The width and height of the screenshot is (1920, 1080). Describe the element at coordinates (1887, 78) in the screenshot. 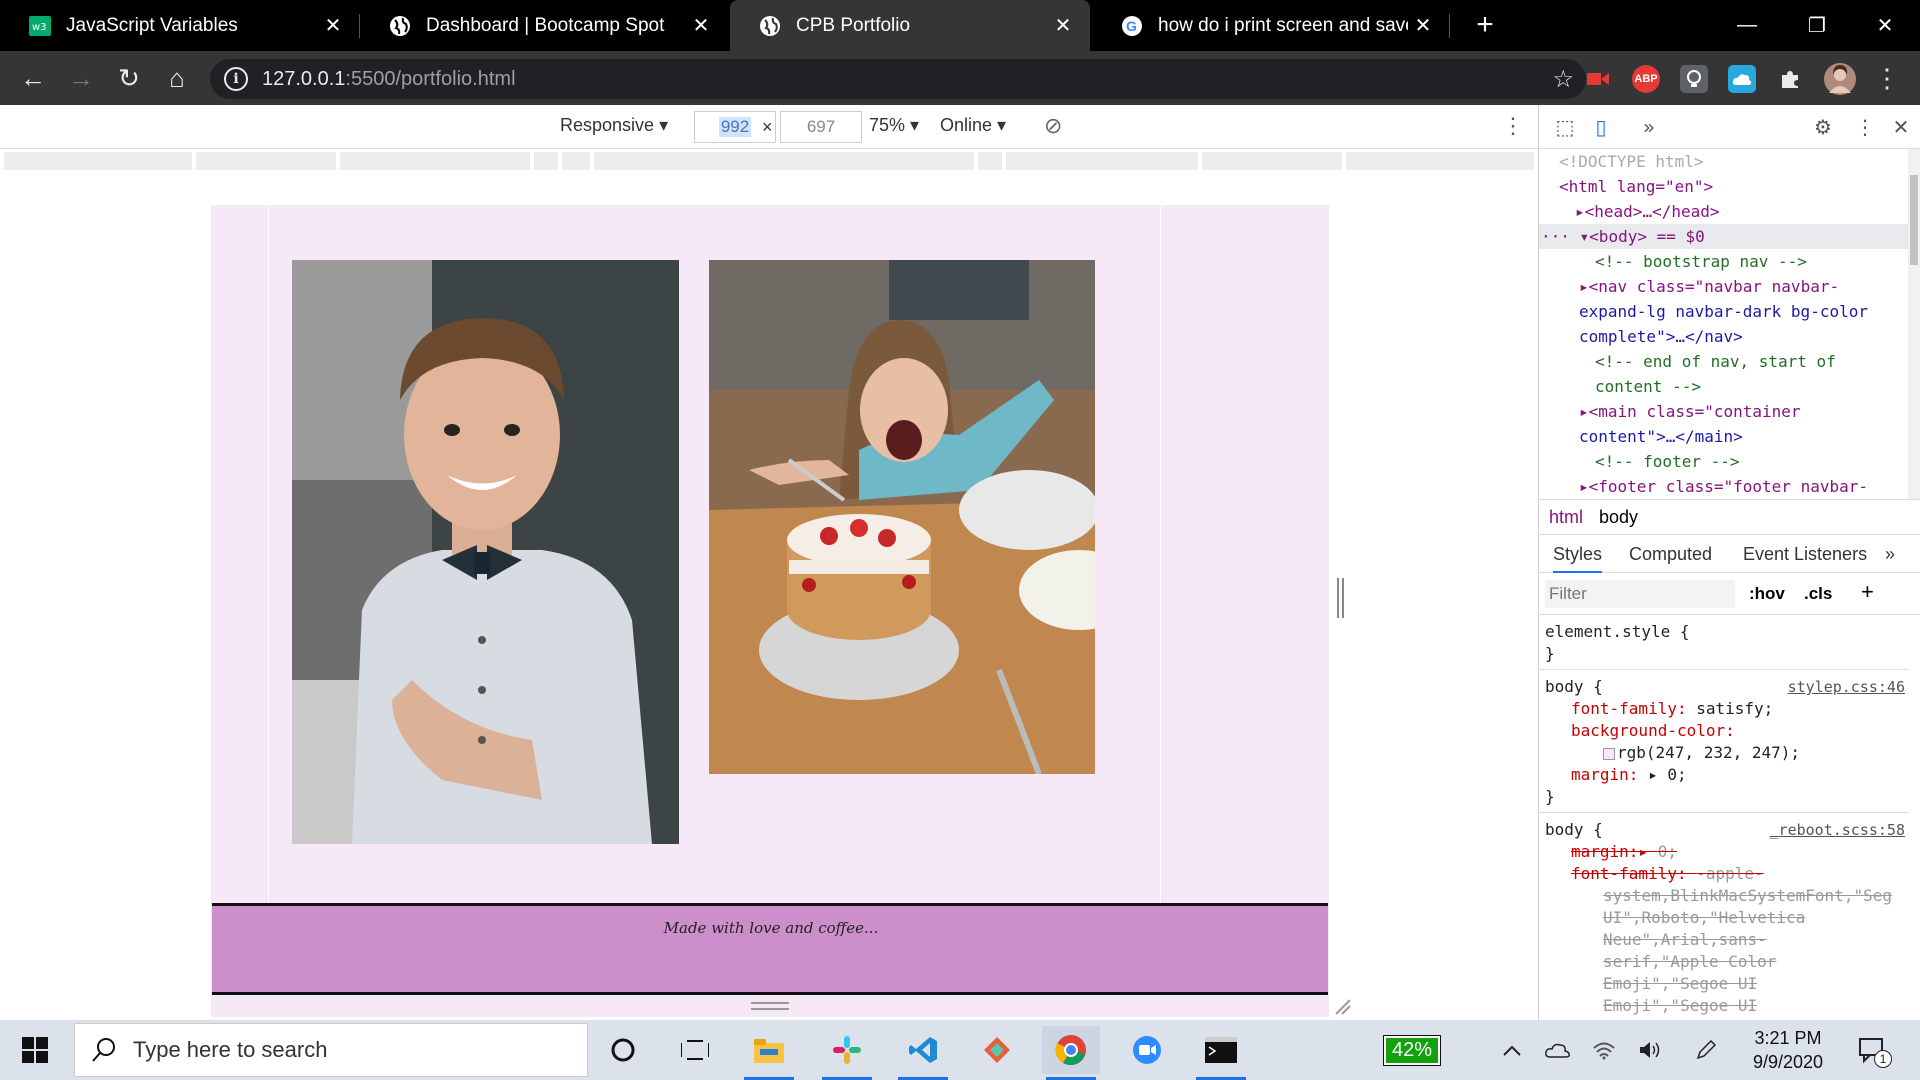

I see `browser-menu-icon: ⋮` at that location.